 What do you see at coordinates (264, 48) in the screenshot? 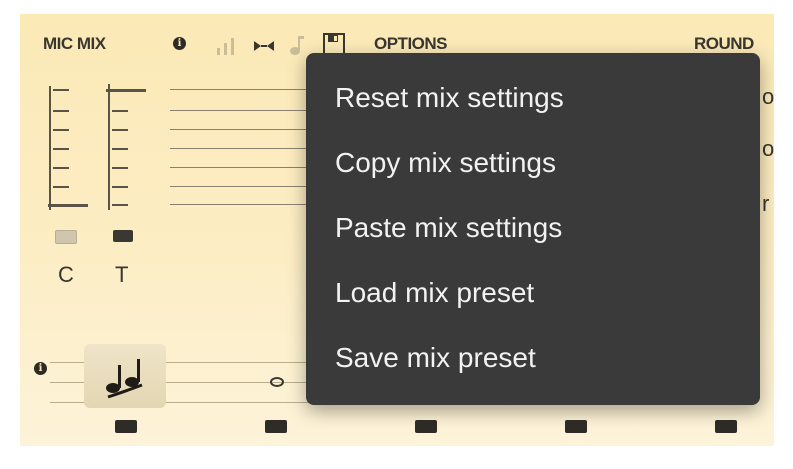
I see `swap-arrows-icon` at bounding box center [264, 48].